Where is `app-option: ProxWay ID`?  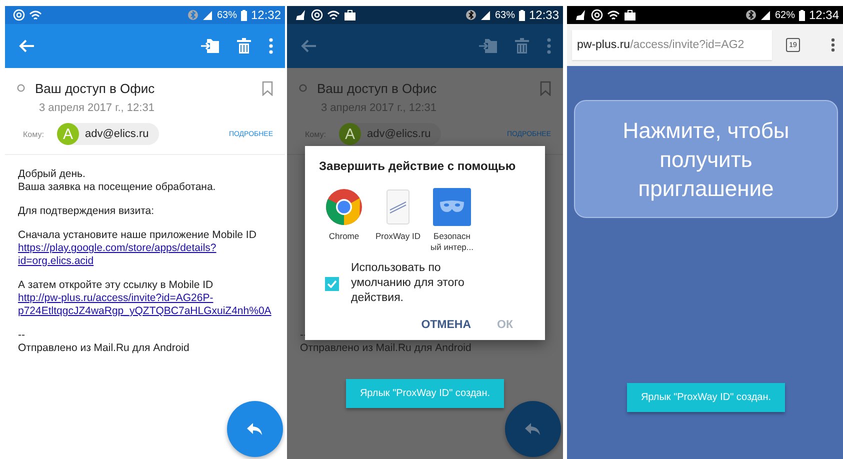
app-option: ProxWay ID is located at coordinates (398, 220).